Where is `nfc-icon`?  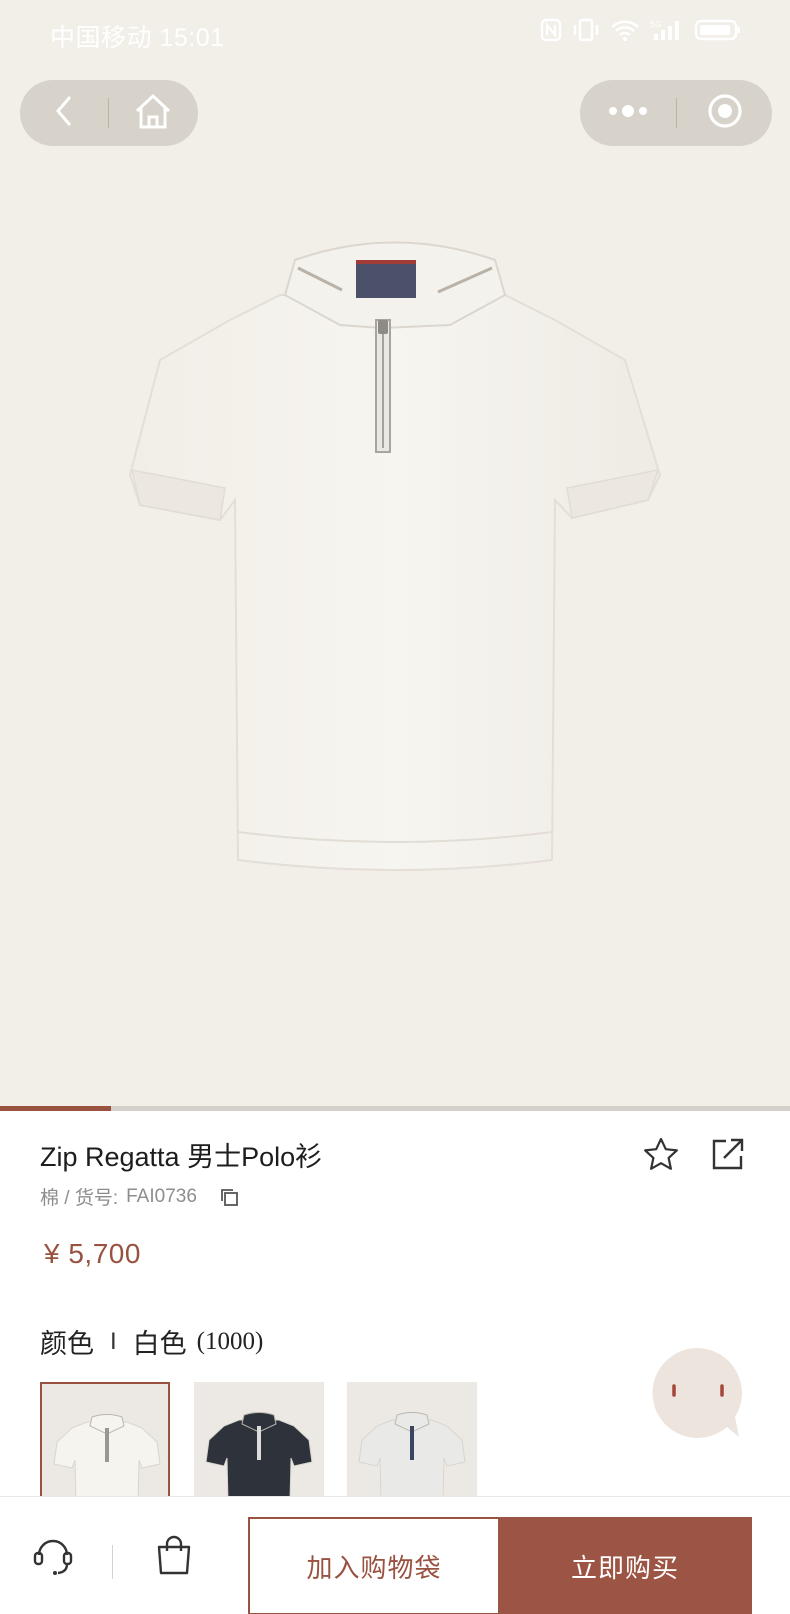
nfc-icon is located at coordinates (551, 30).